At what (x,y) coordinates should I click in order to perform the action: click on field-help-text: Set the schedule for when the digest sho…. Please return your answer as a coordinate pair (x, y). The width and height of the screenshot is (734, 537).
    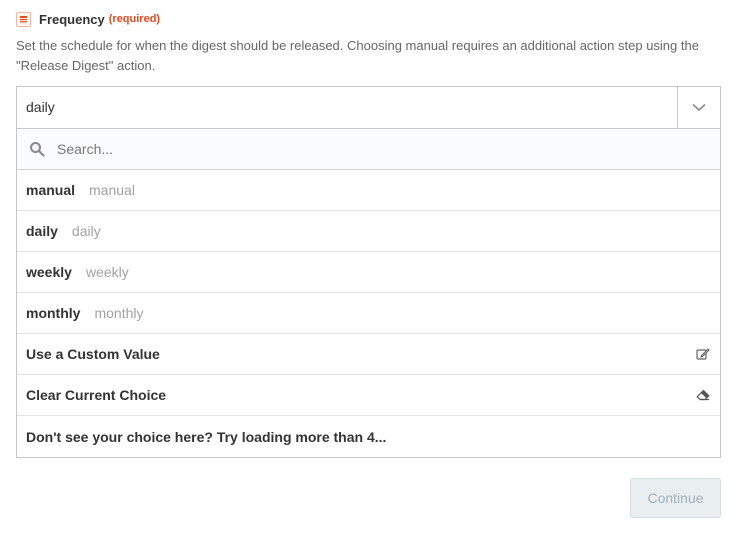
    Looking at the image, I should click on (357, 55).